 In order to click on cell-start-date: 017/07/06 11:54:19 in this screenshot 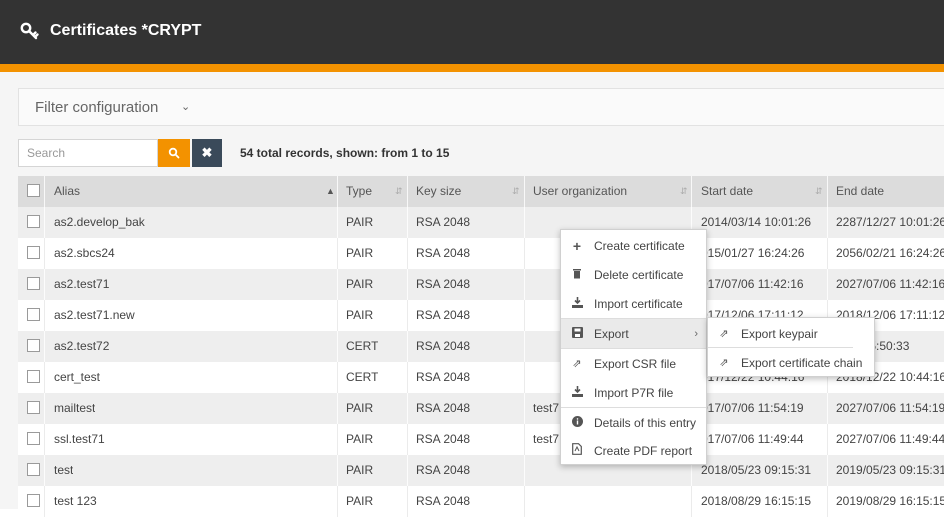, I will do `click(752, 408)`.